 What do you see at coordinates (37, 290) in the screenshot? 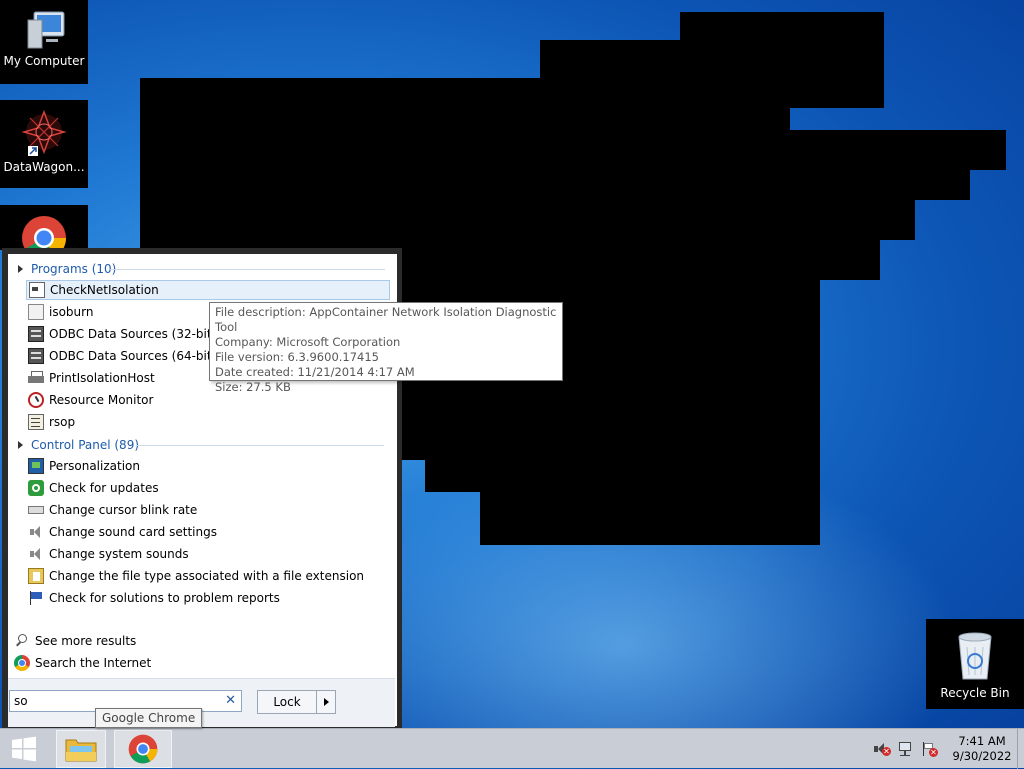
I see `app-window-icon` at bounding box center [37, 290].